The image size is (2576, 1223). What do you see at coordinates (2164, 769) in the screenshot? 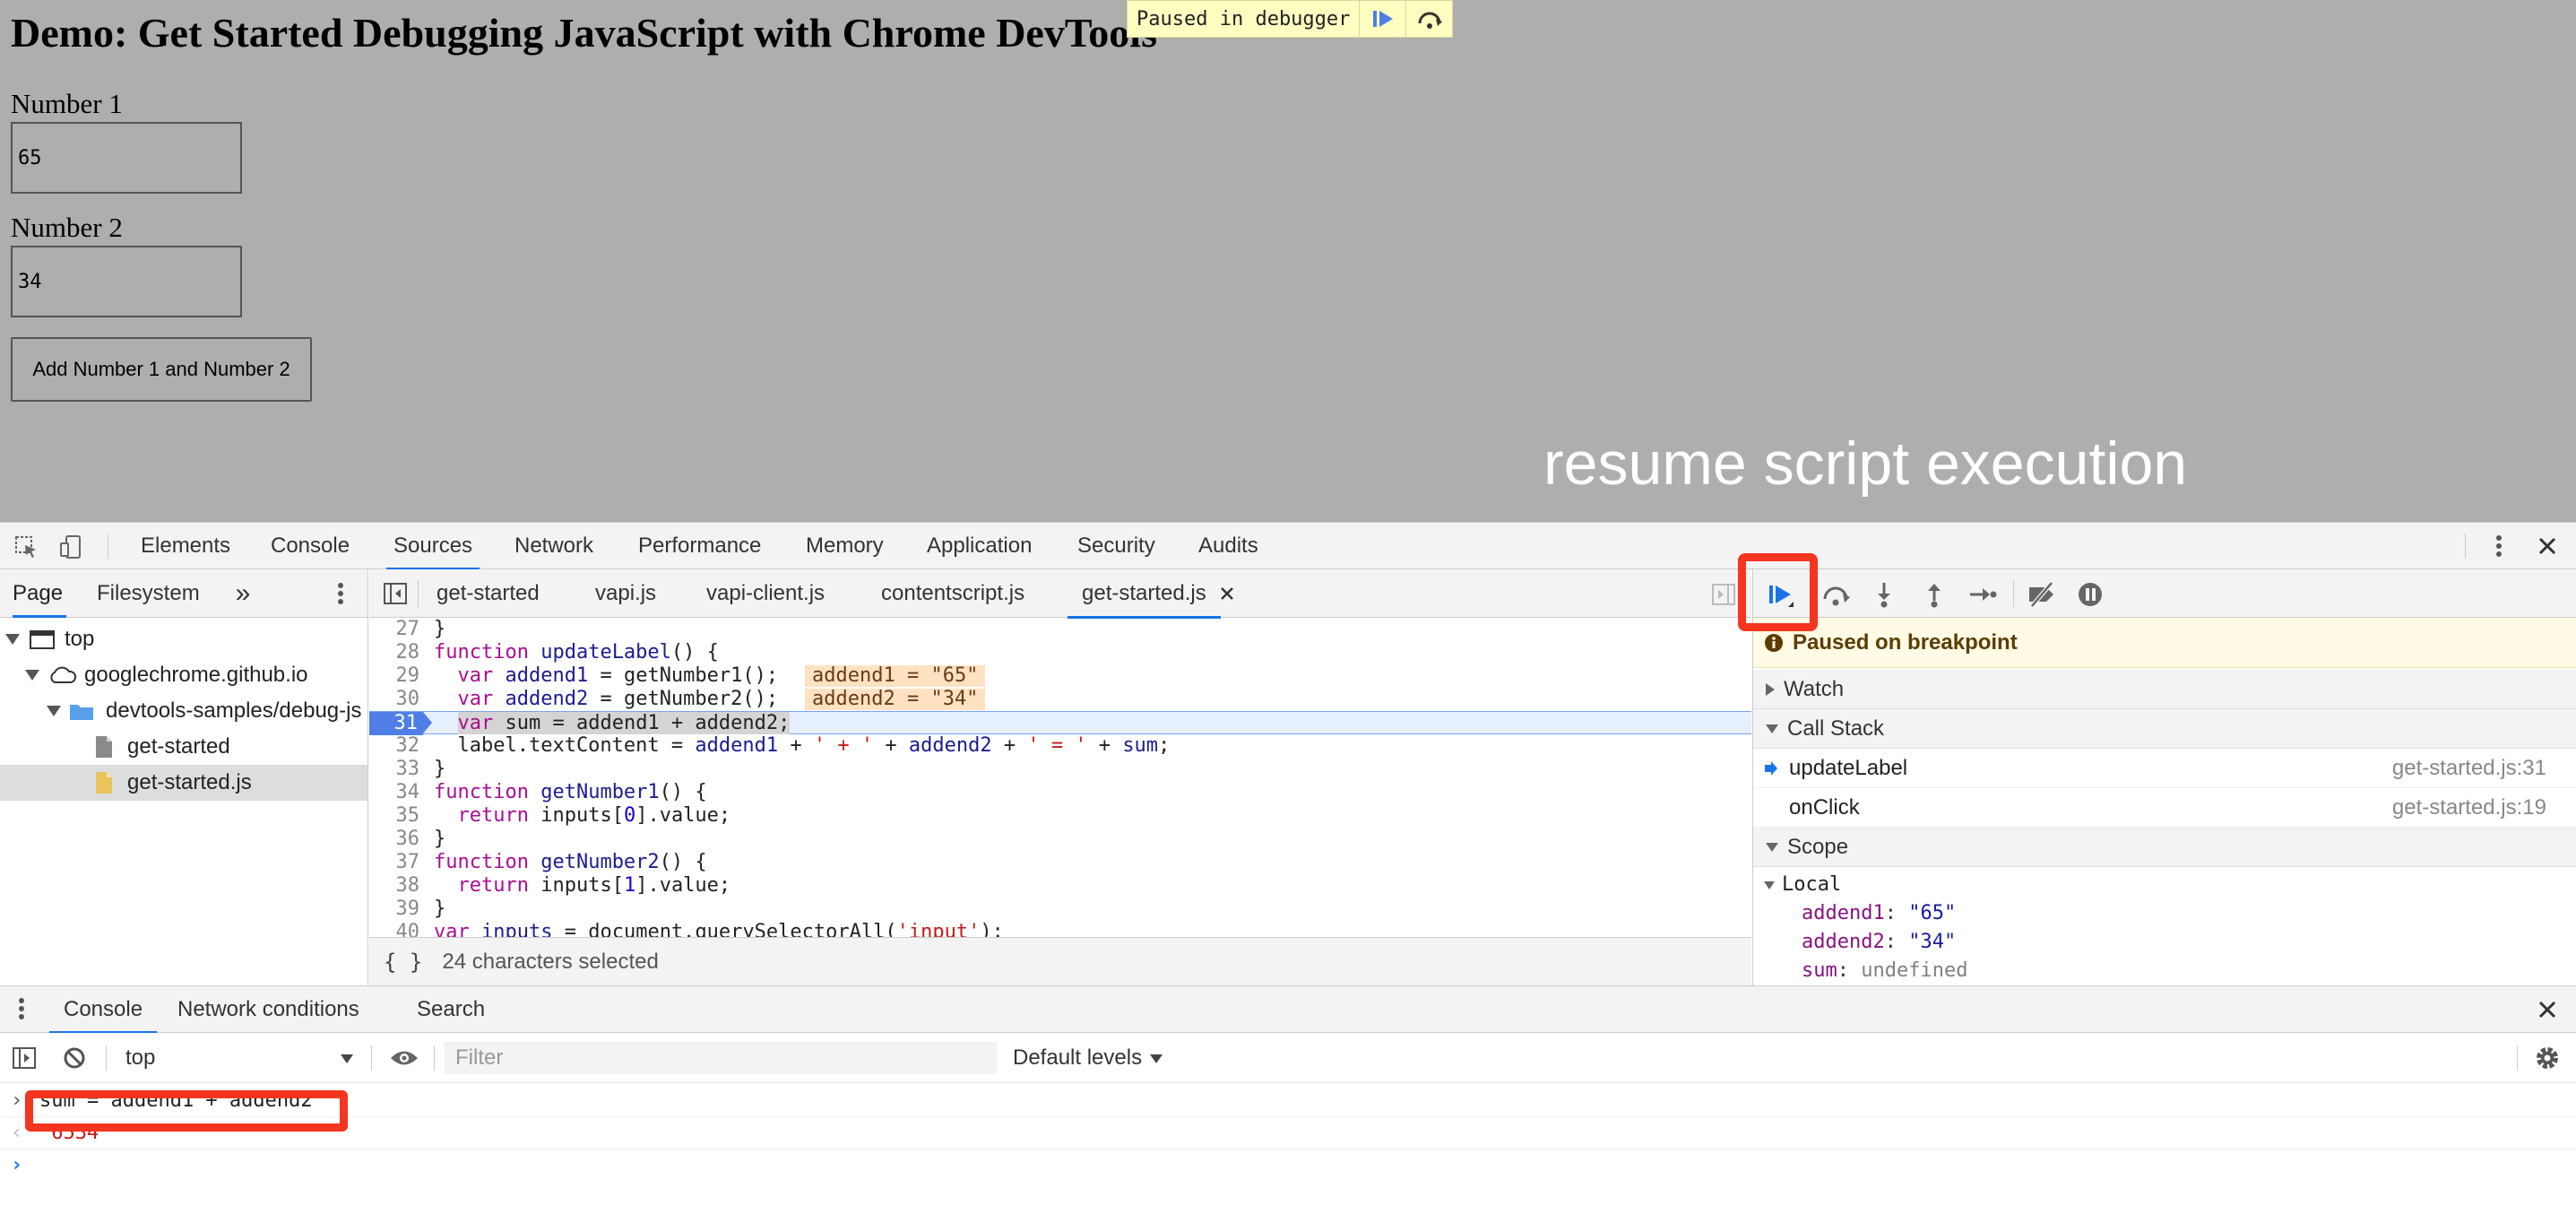
I see `call-frame-update-label: updateLabel get-started.js:31` at bounding box center [2164, 769].